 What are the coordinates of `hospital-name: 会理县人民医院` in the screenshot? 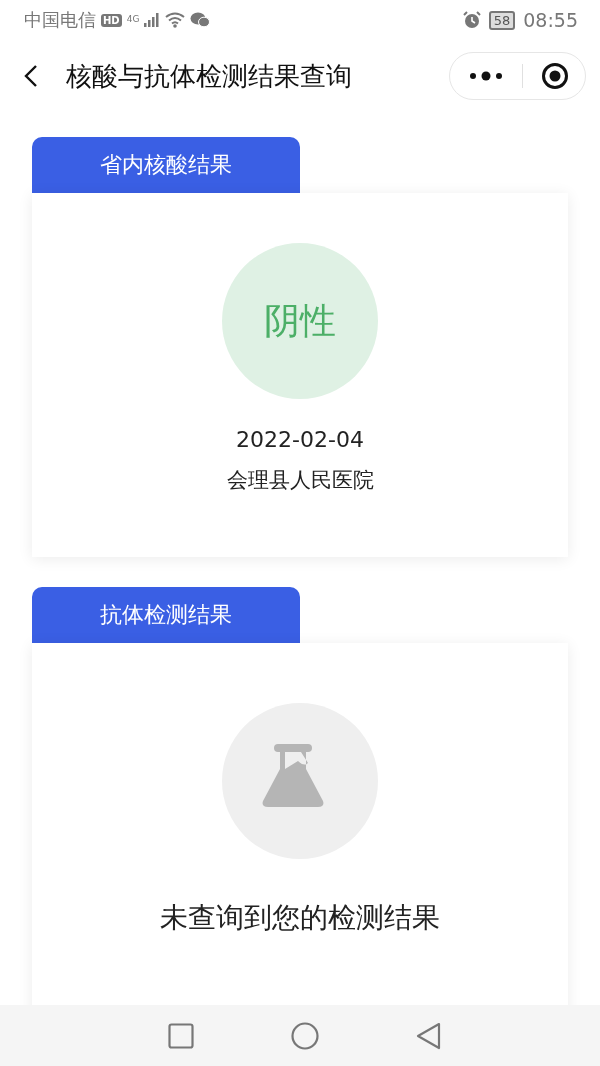 It's located at (300, 480).